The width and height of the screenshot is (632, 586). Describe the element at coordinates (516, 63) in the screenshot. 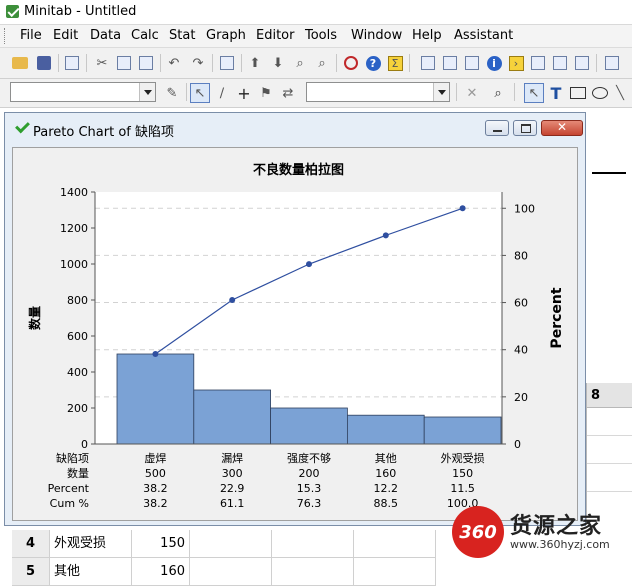

I see `project-manager-icon: ›` at that location.